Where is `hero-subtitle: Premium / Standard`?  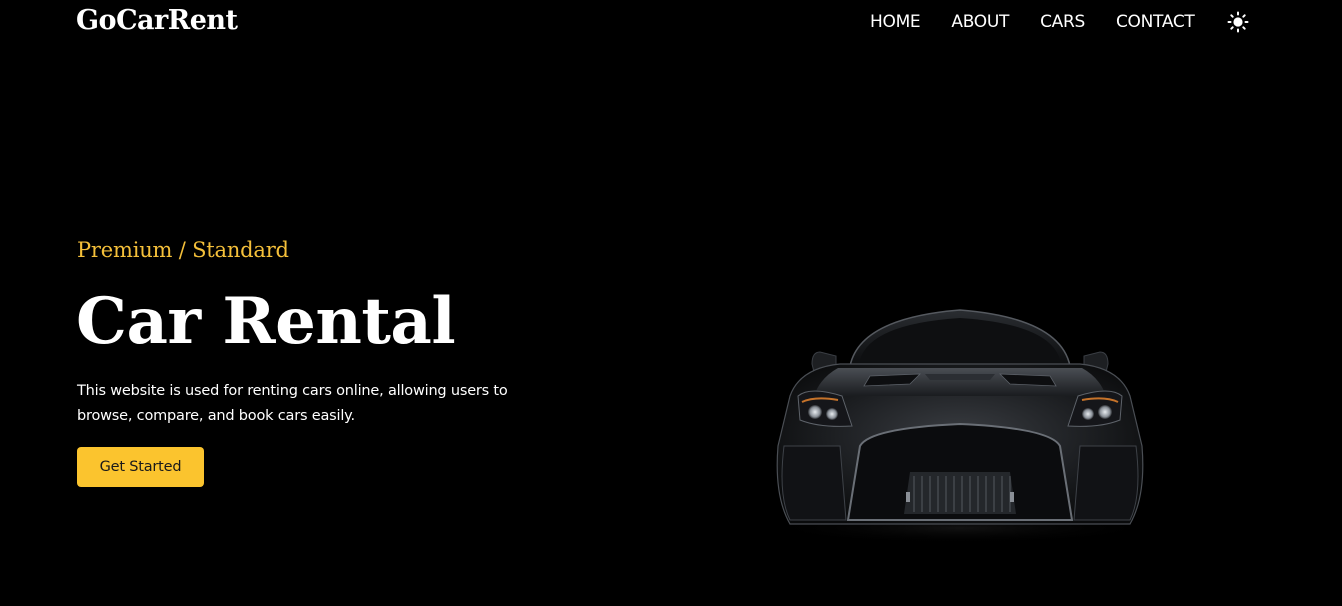
hero-subtitle: Premium / Standard is located at coordinates (183, 250).